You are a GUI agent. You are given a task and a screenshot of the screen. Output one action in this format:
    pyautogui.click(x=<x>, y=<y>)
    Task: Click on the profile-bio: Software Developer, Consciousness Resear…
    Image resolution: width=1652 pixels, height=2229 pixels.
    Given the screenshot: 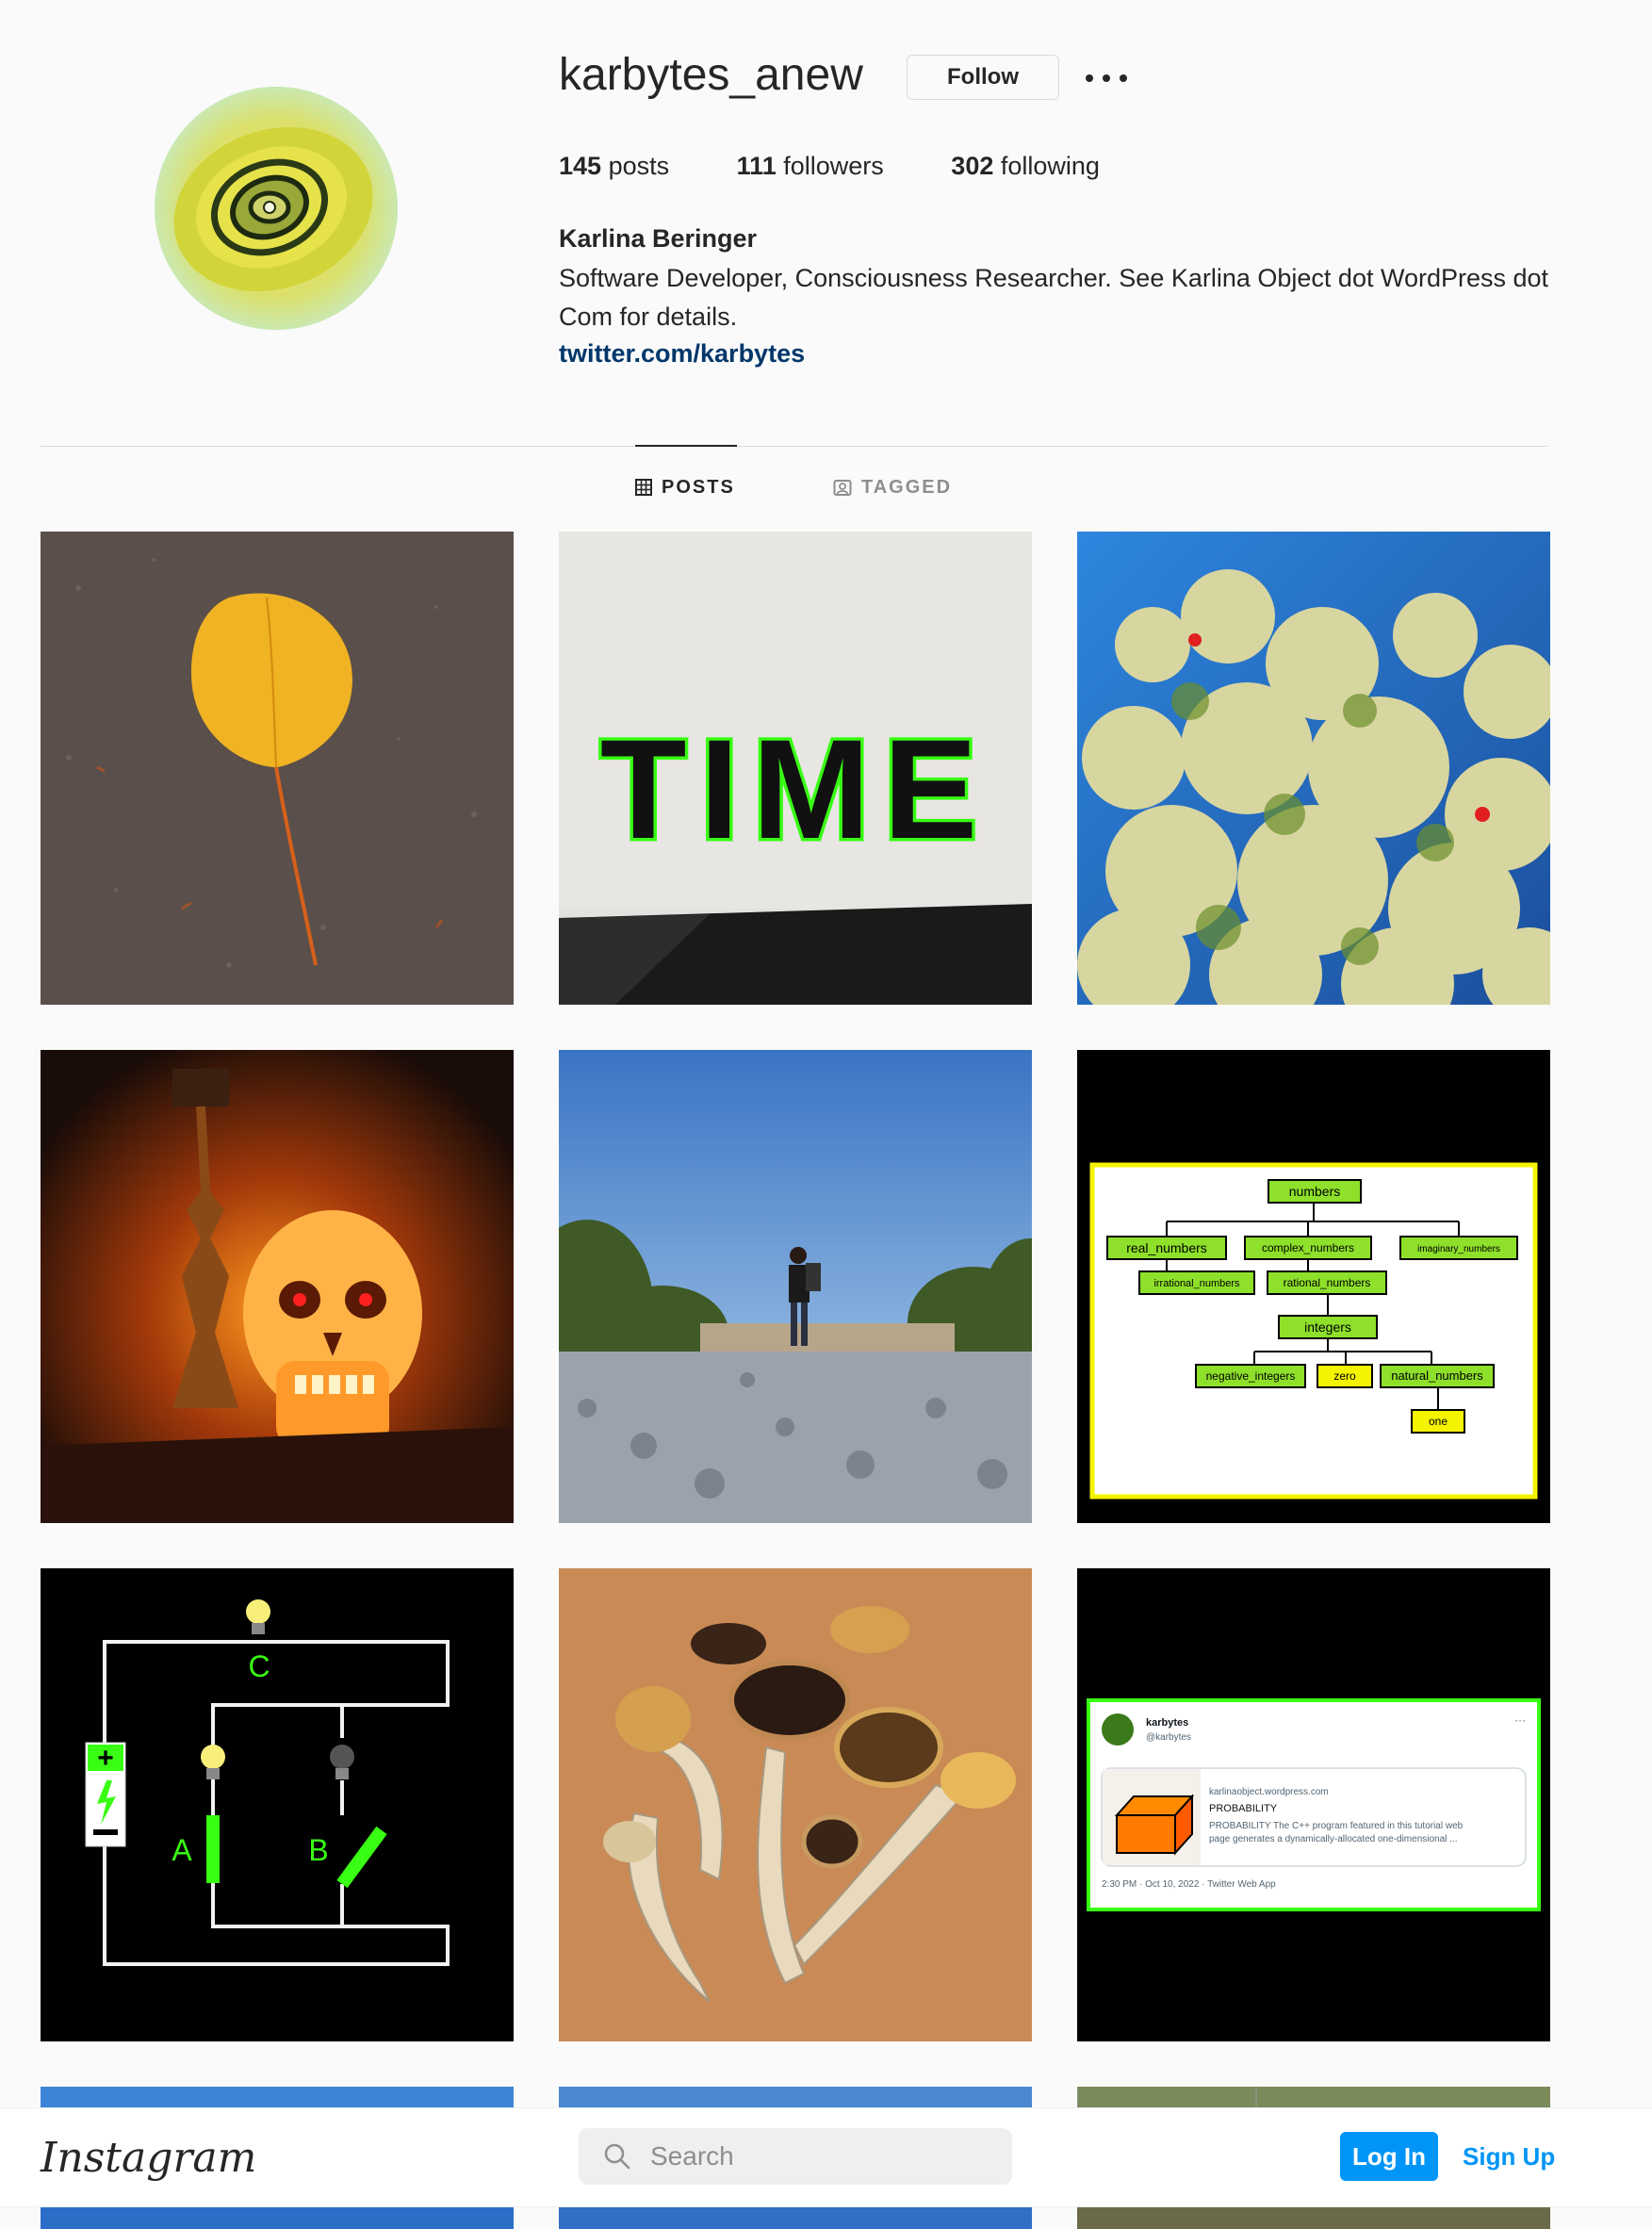 What is the action you would take?
    pyautogui.click(x=1054, y=297)
    